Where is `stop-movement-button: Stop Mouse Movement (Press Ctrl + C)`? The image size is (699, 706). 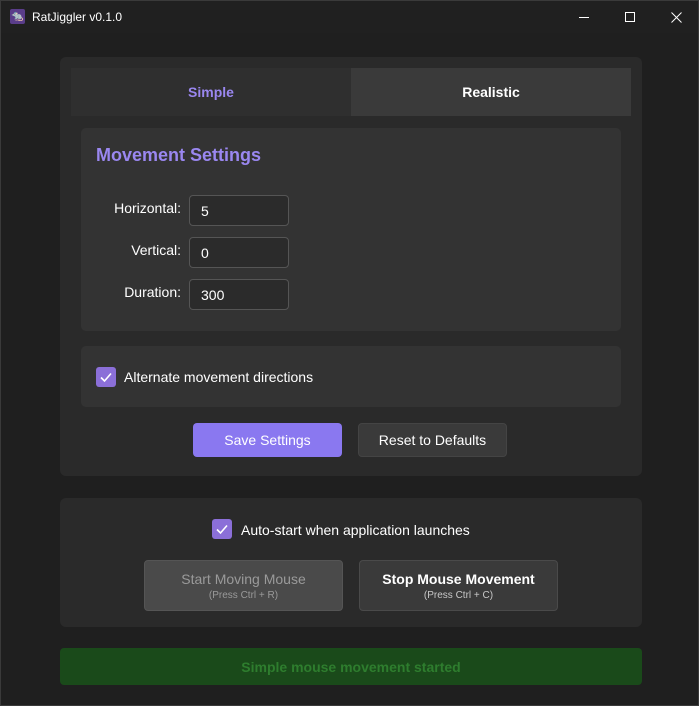 stop-movement-button: Stop Mouse Movement (Press Ctrl + C) is located at coordinates (458, 585).